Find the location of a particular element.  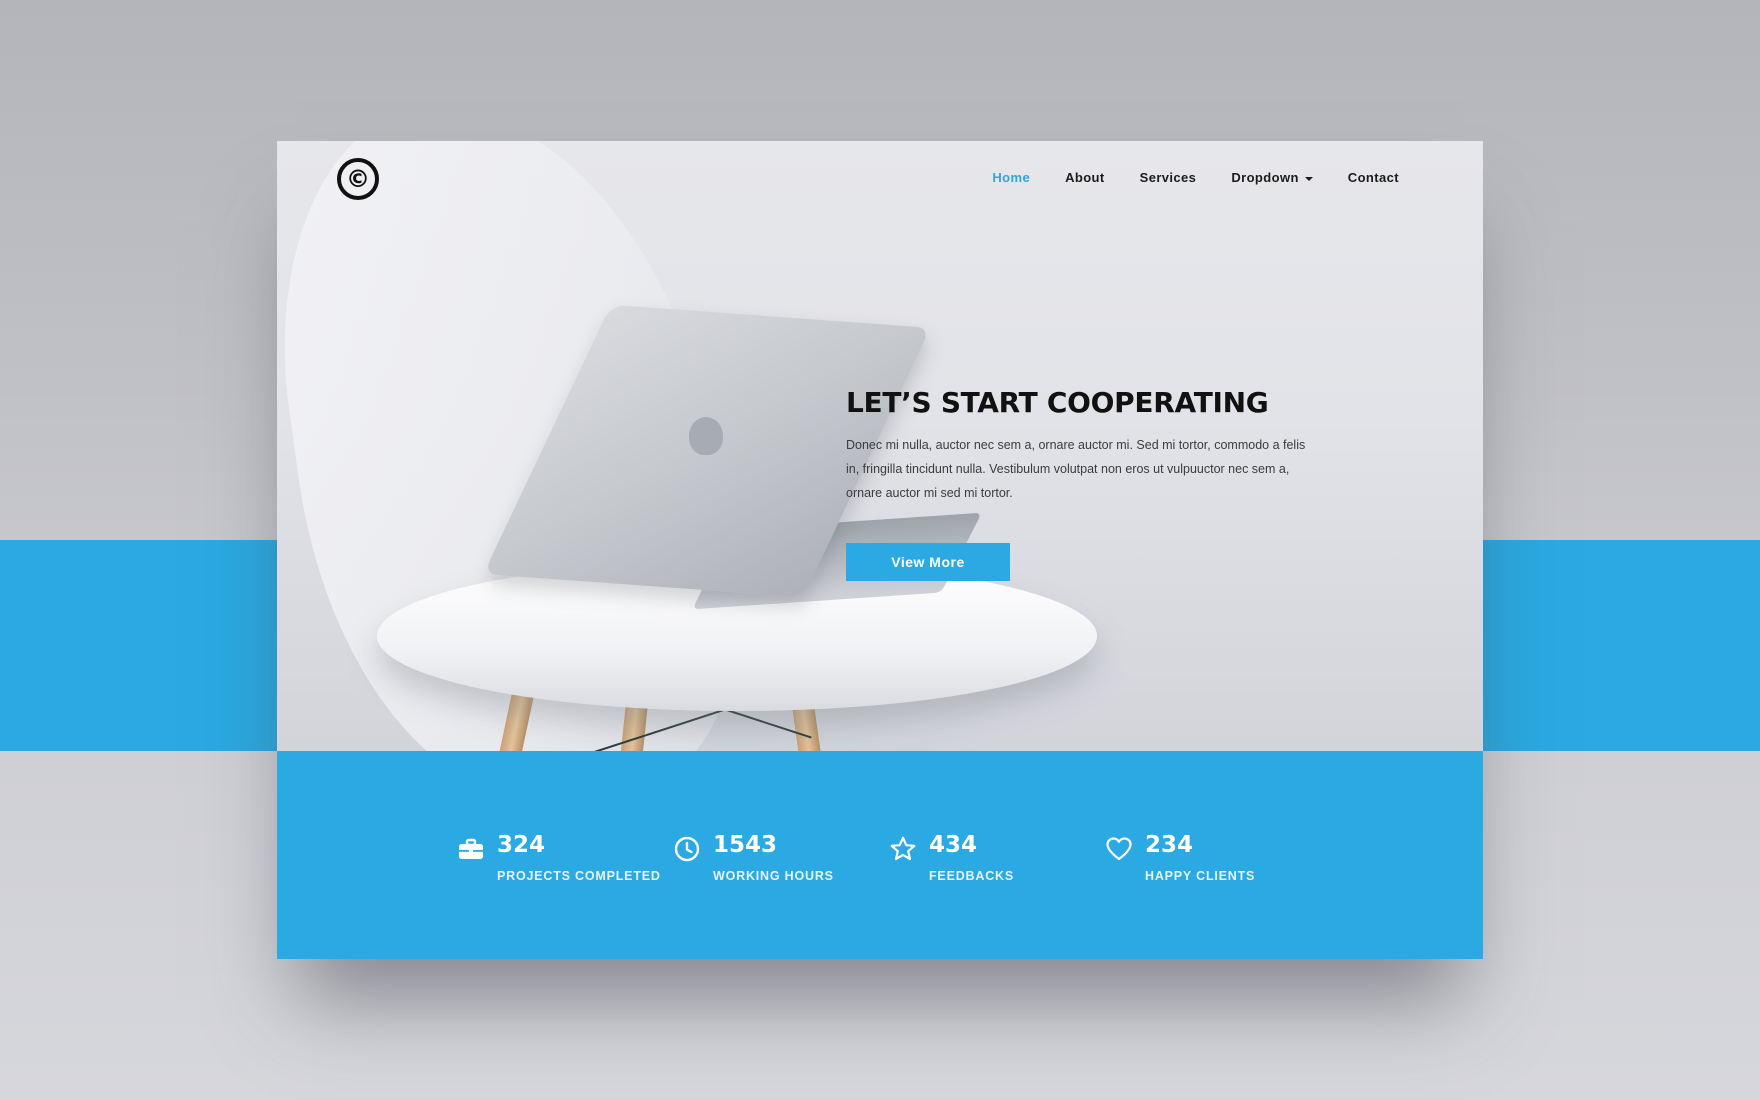

nav-item-services: Services is located at coordinates (1168, 177).